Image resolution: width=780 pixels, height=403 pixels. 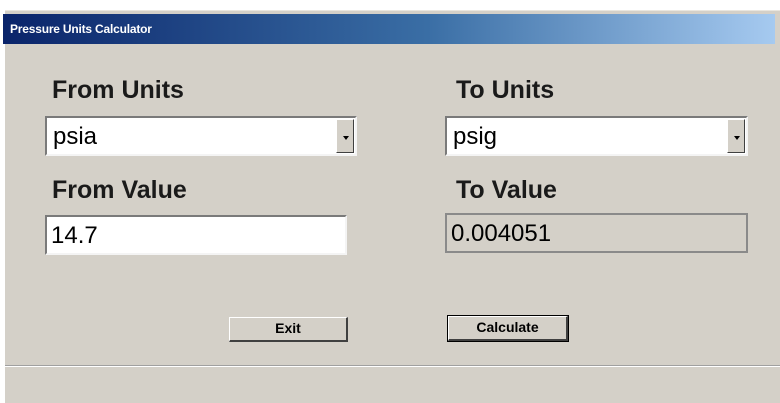 What do you see at coordinates (596, 136) in the screenshot?
I see `to-units-select: psig` at bounding box center [596, 136].